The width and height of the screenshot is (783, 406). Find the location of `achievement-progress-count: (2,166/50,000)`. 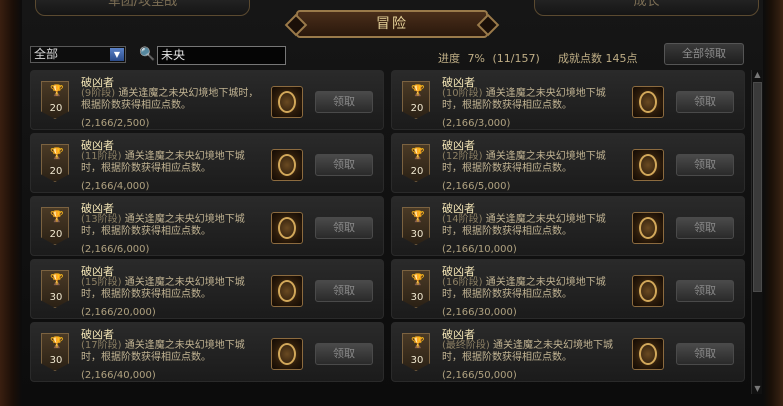

achievement-progress-count: (2,166/50,000) is located at coordinates (479, 375).